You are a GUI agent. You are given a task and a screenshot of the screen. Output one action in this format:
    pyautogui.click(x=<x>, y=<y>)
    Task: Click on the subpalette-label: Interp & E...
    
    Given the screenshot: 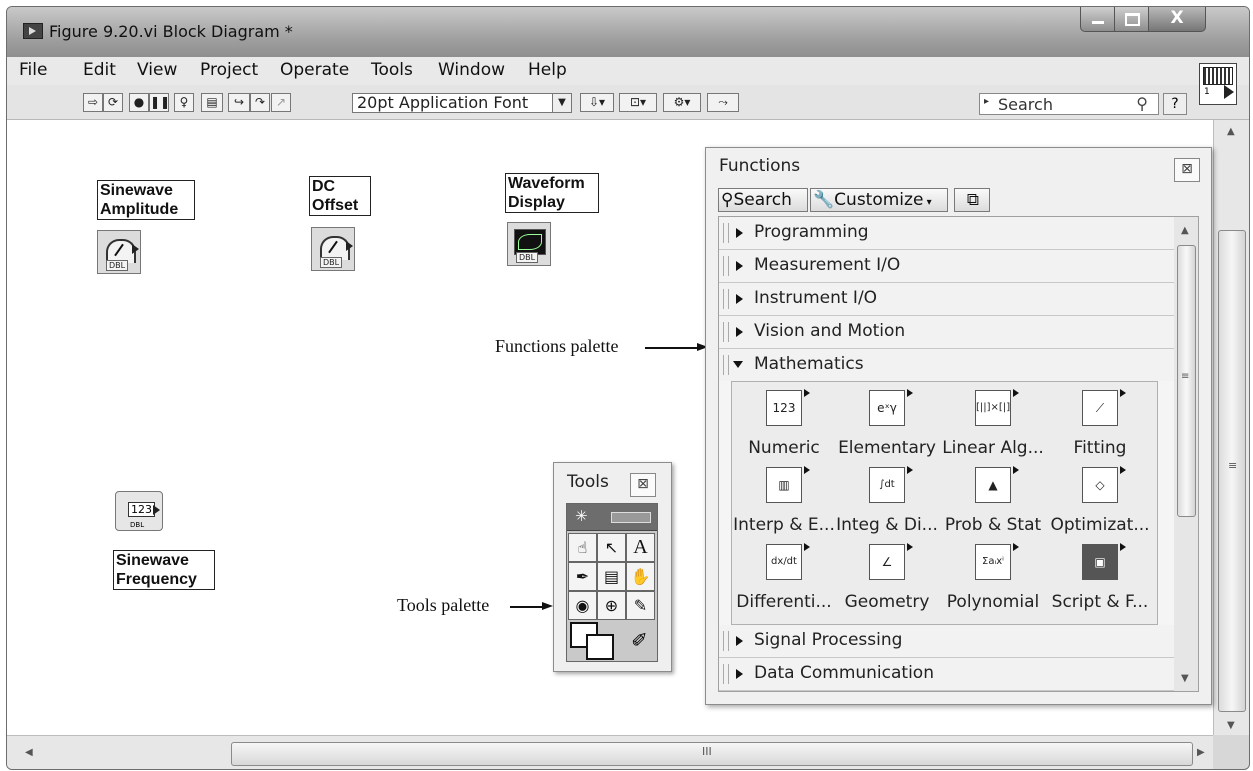 What is the action you would take?
    pyautogui.click(x=784, y=525)
    